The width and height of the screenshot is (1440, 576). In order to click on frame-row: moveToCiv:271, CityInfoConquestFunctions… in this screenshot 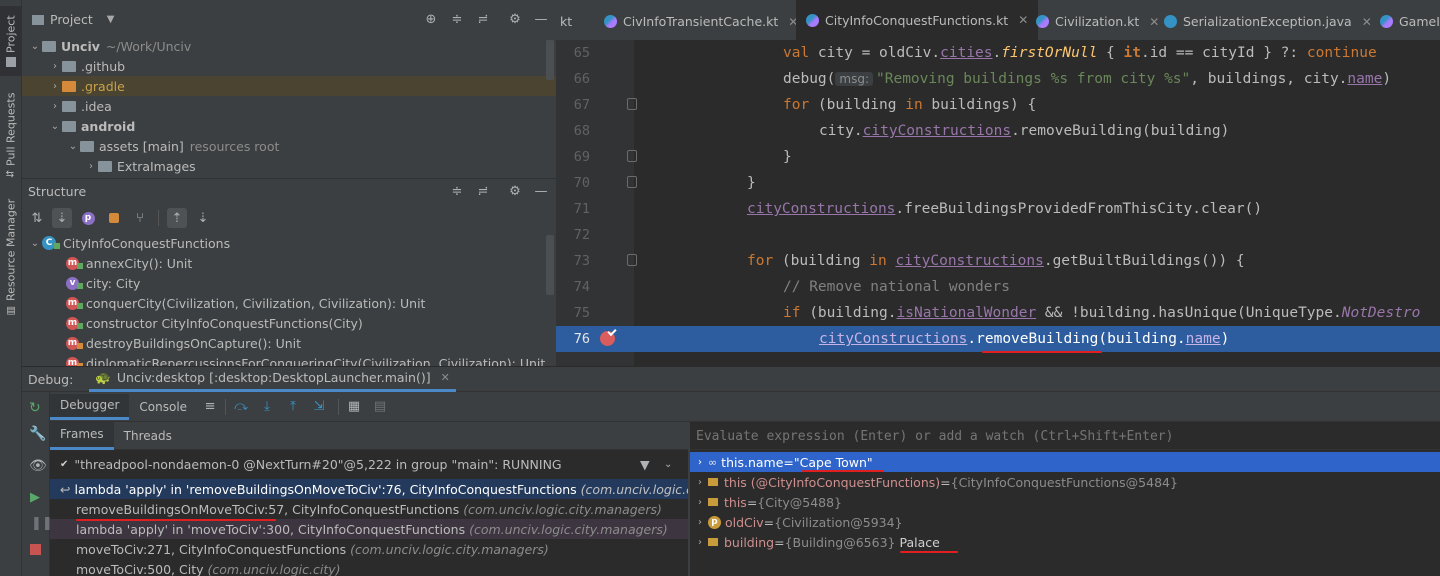, I will do `click(369, 549)`.